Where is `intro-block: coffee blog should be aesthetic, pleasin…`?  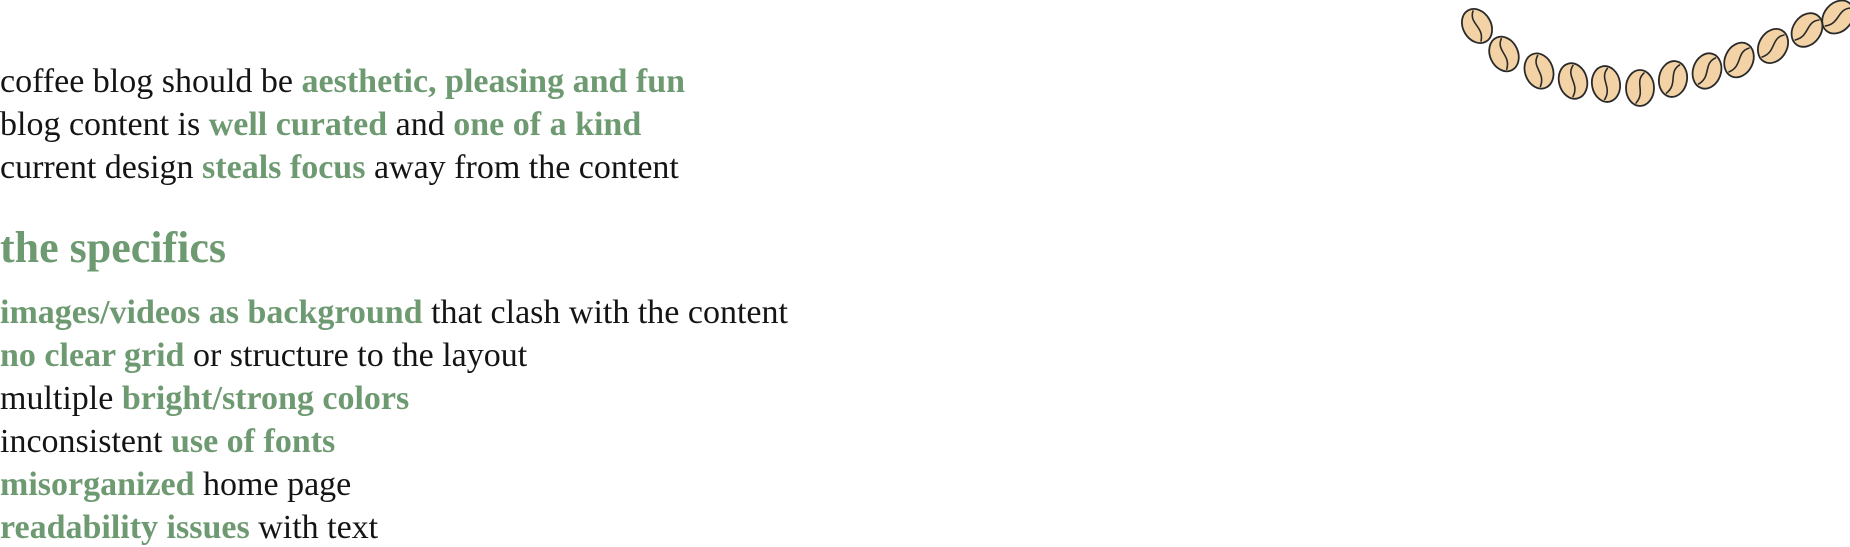 intro-block: coffee blog should be aesthetic, pleasin… is located at coordinates (342, 124).